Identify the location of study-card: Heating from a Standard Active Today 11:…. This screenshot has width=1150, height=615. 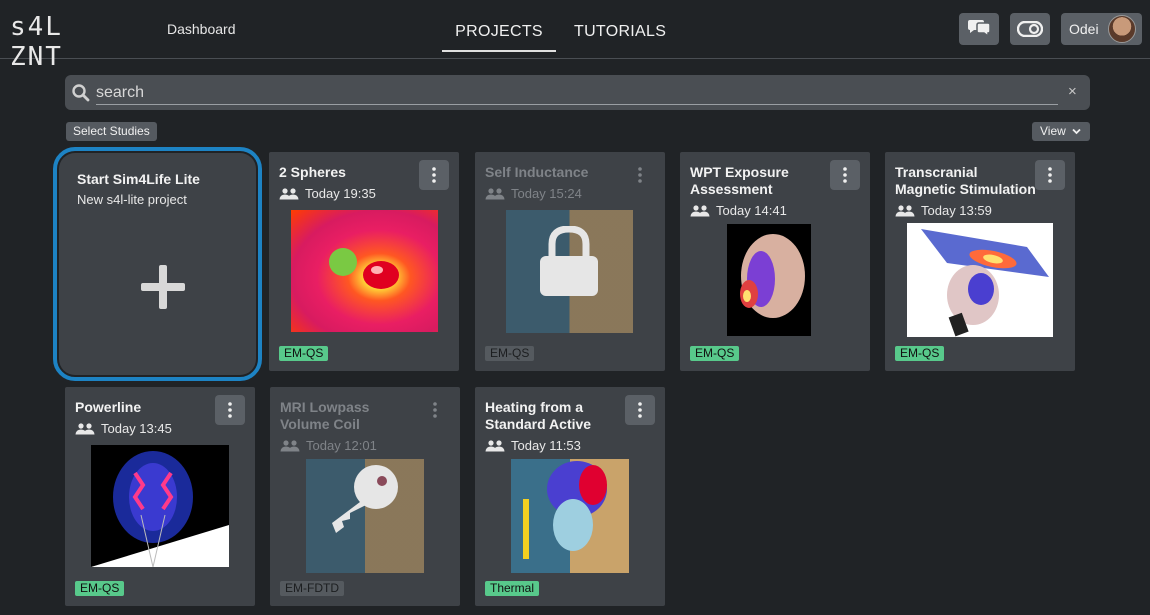
(570, 496).